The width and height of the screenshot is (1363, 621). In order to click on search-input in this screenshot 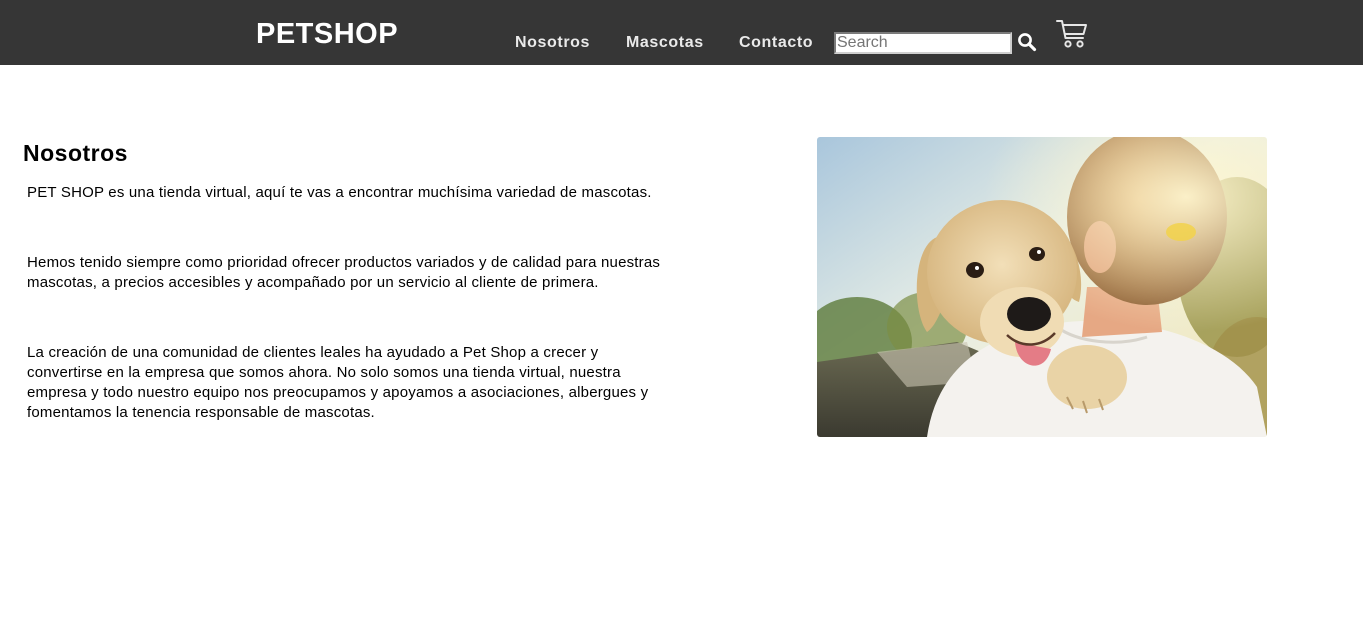, I will do `click(923, 43)`.